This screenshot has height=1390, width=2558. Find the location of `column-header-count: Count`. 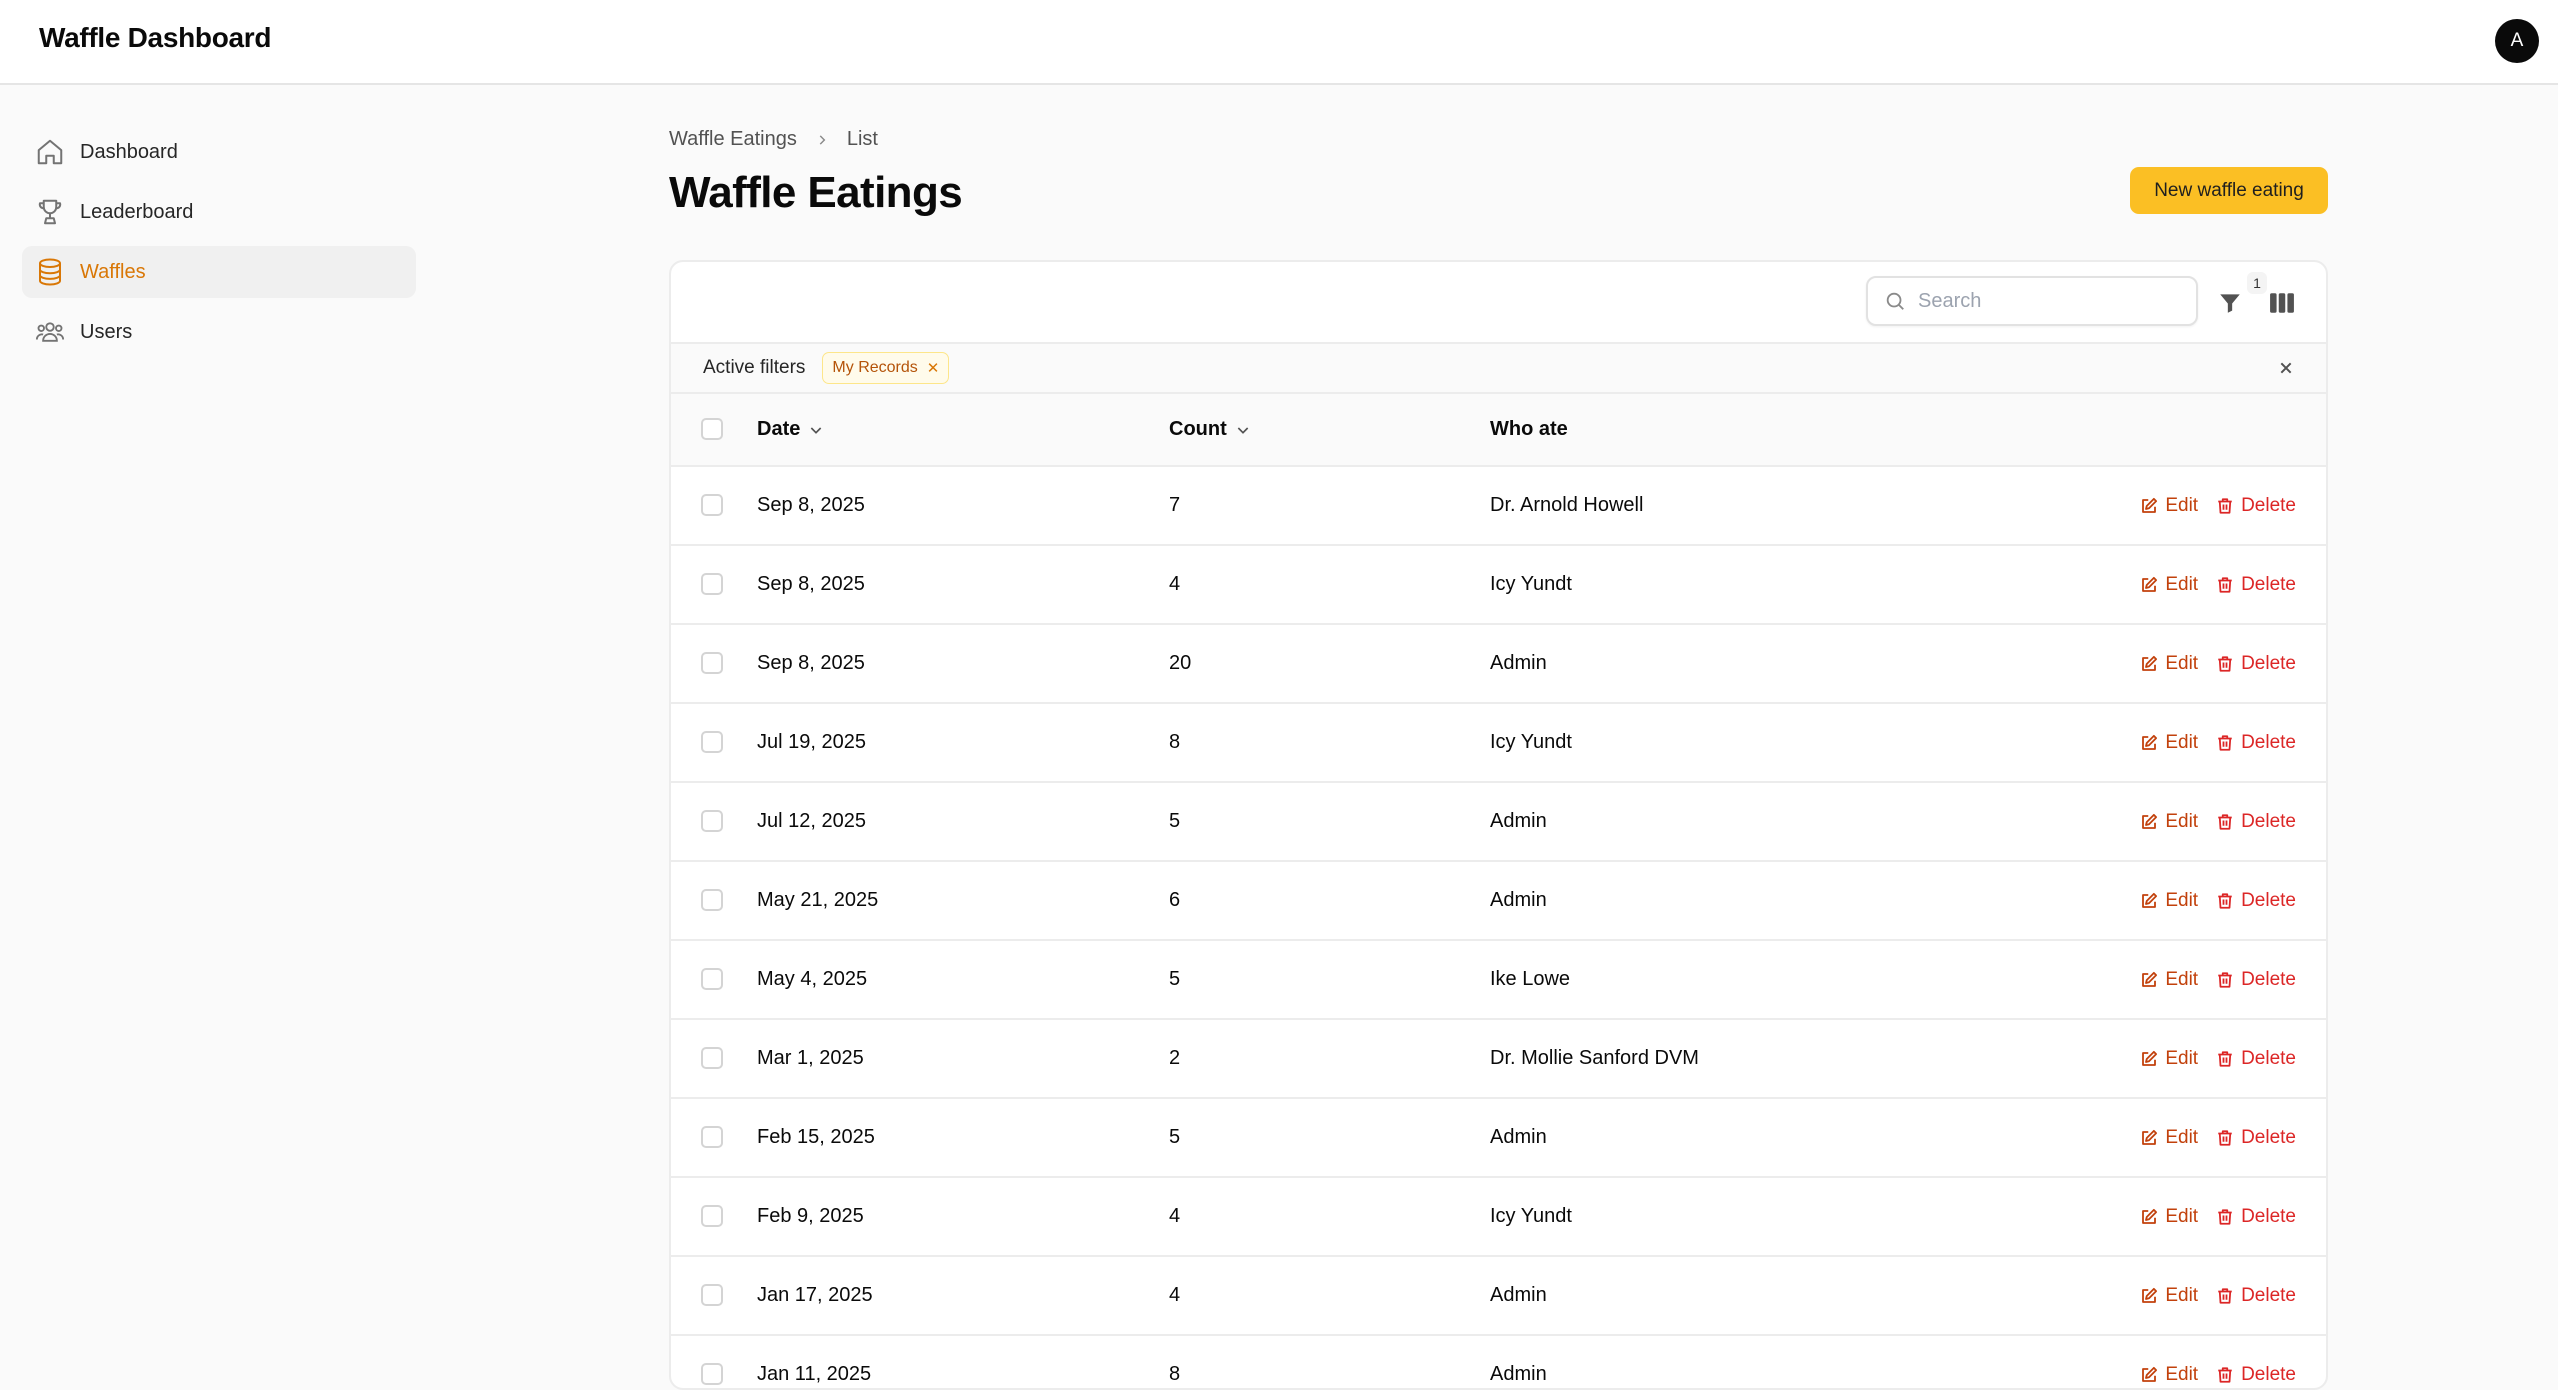

column-header-count: Count is located at coordinates (1210, 429).